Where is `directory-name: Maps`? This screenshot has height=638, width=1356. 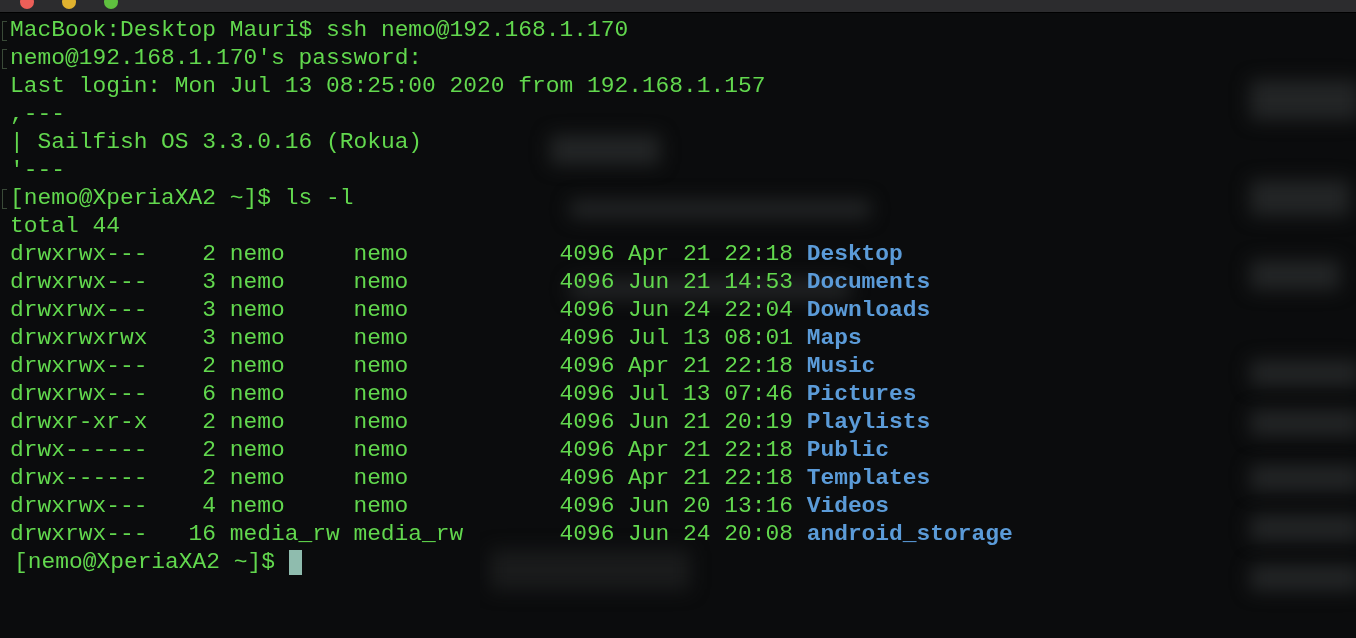 directory-name: Maps is located at coordinates (834, 338).